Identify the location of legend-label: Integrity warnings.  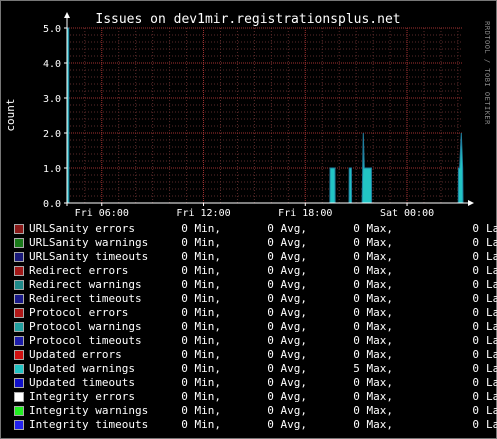
(89, 410).